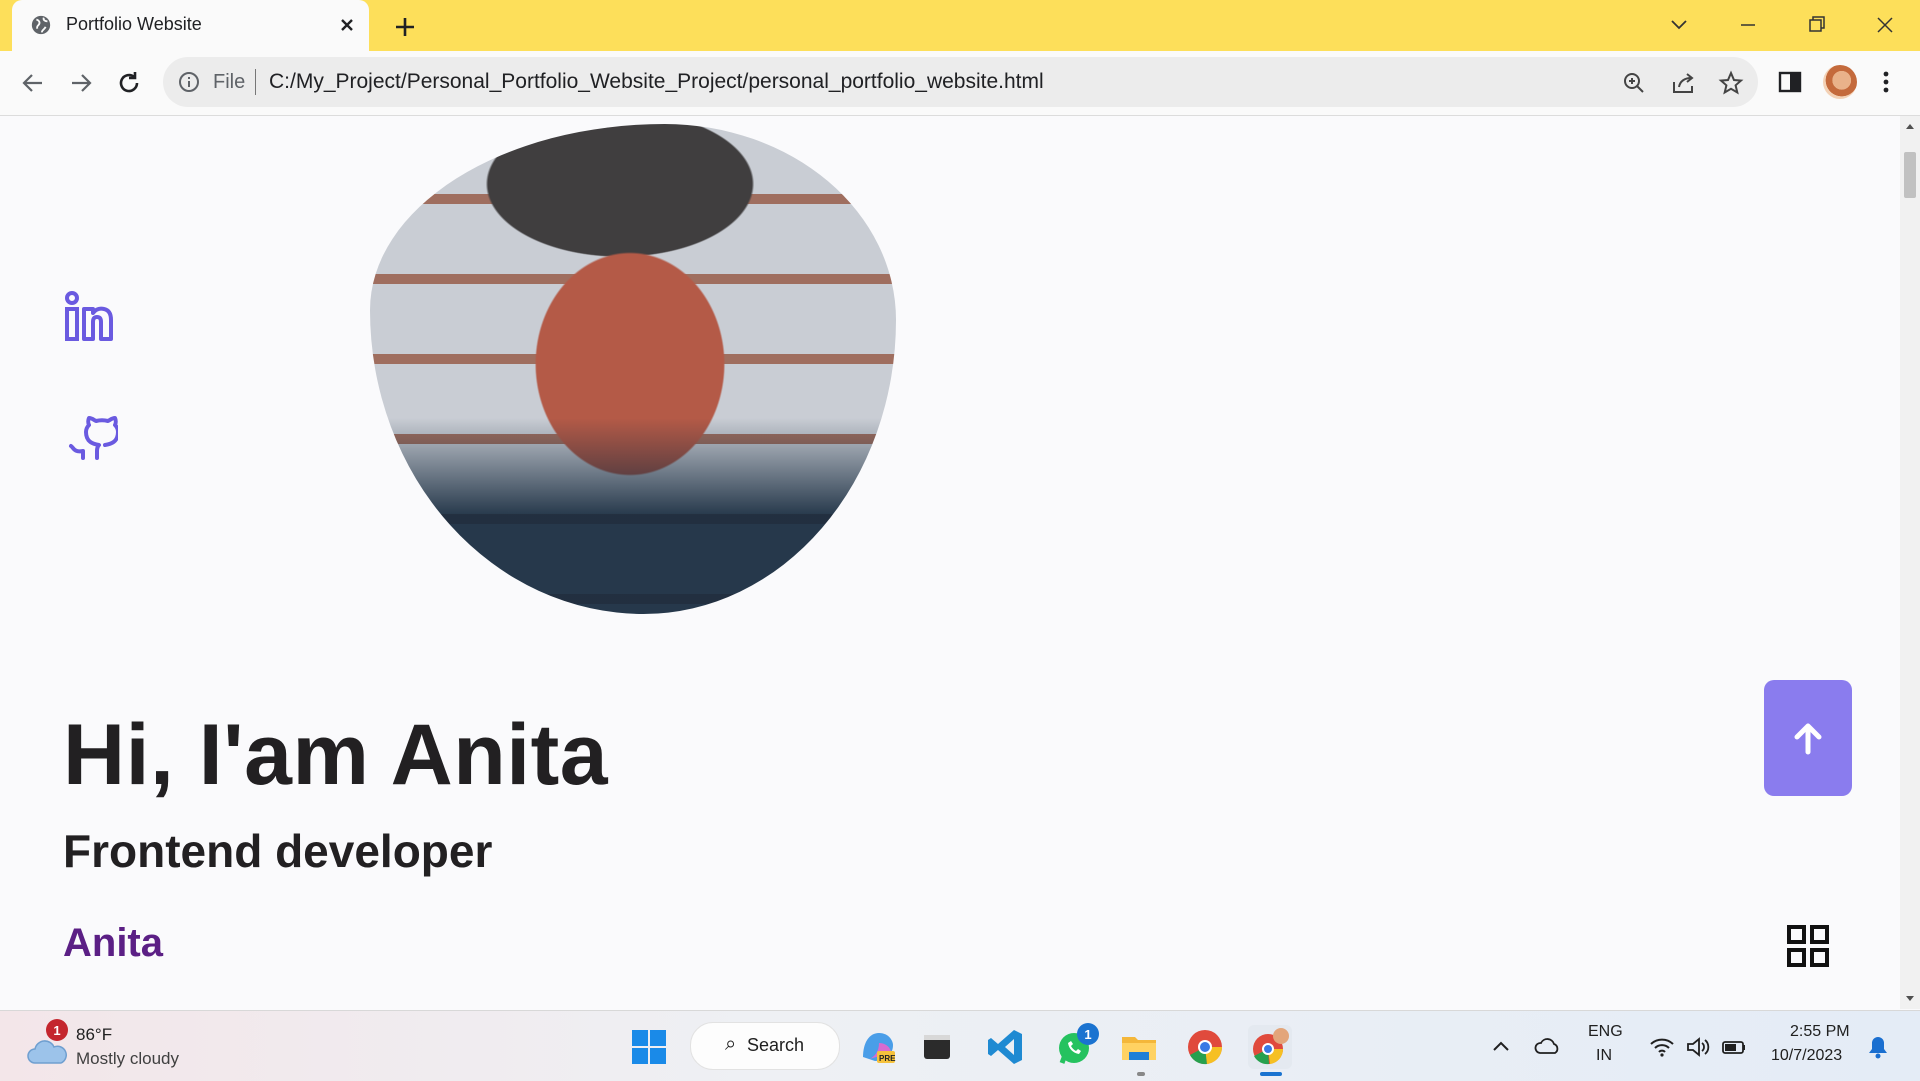  What do you see at coordinates (1816, 25) in the screenshot?
I see `restore-icon` at bounding box center [1816, 25].